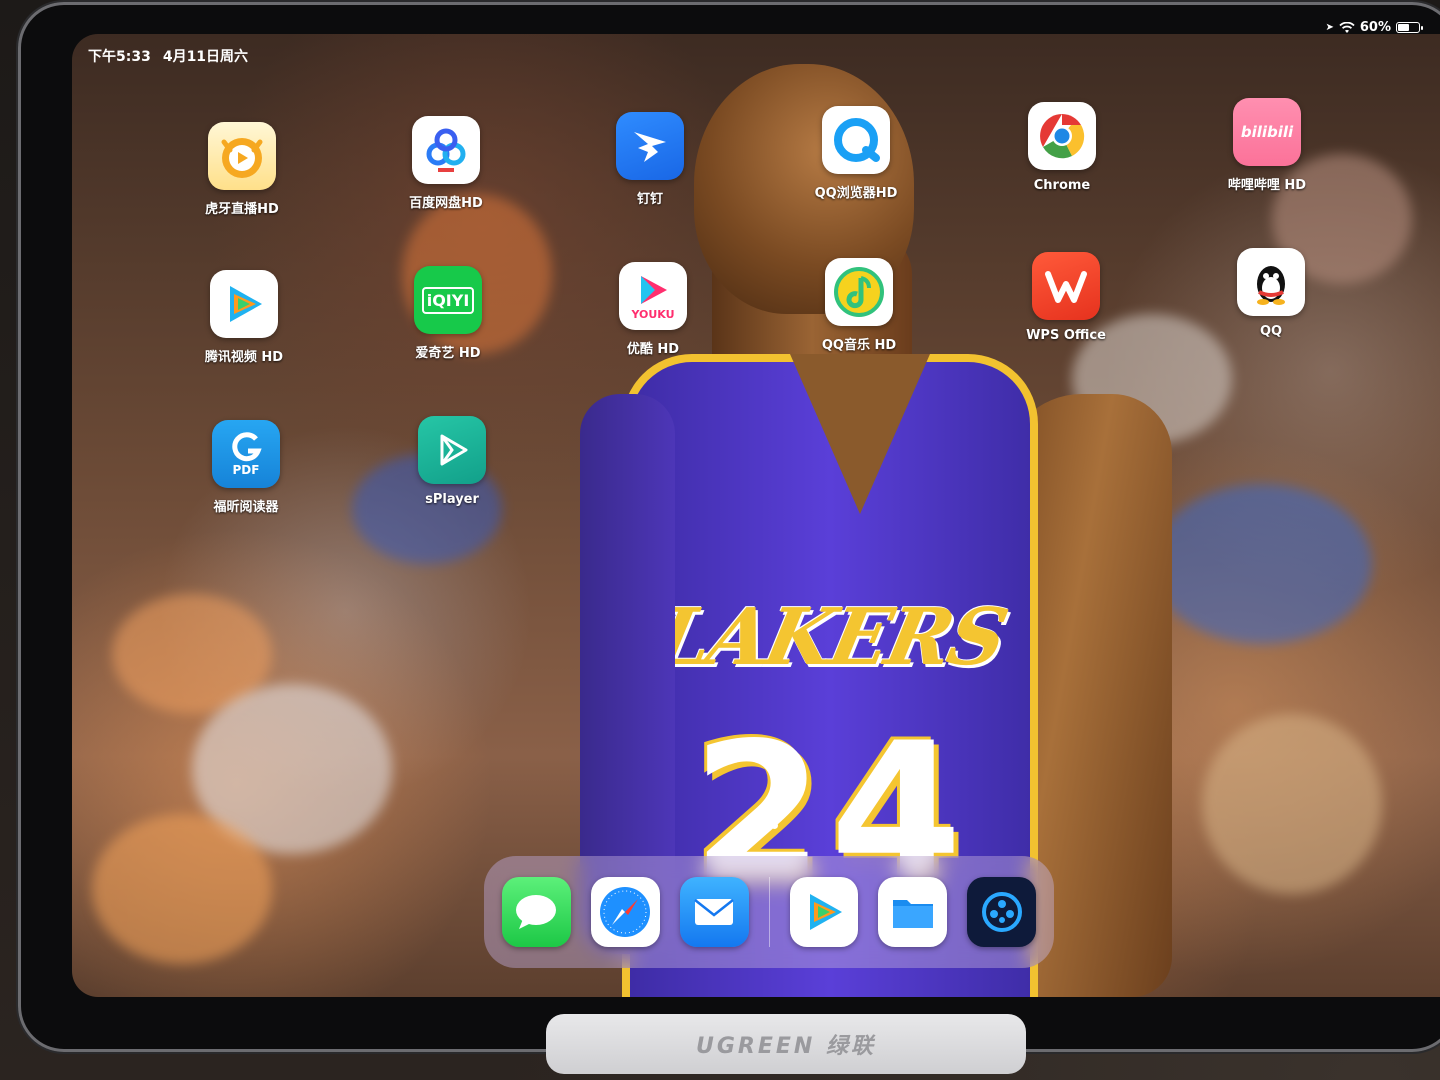 The image size is (1440, 1080). I want to click on app-huya: 虎牙直播HD, so click(242, 169).